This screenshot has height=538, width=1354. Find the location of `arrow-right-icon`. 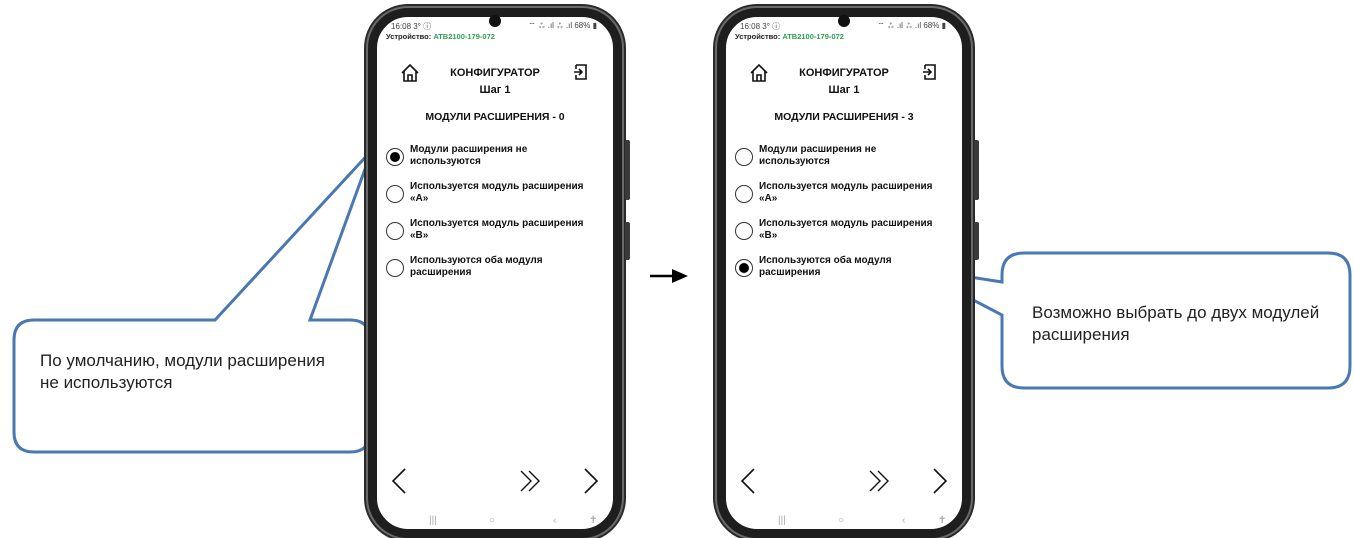

arrow-right-icon is located at coordinates (669, 276).